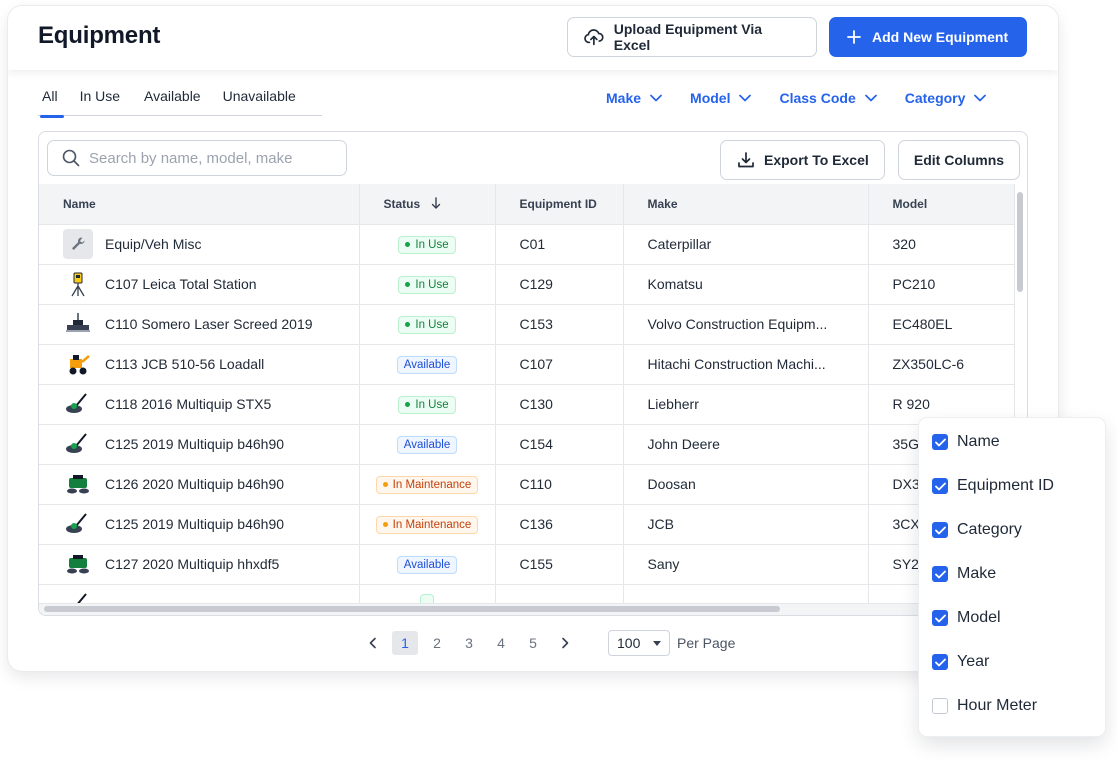  Describe the element at coordinates (928, 37) in the screenshot. I see `add-equipment-button: Add New Equipment` at that location.